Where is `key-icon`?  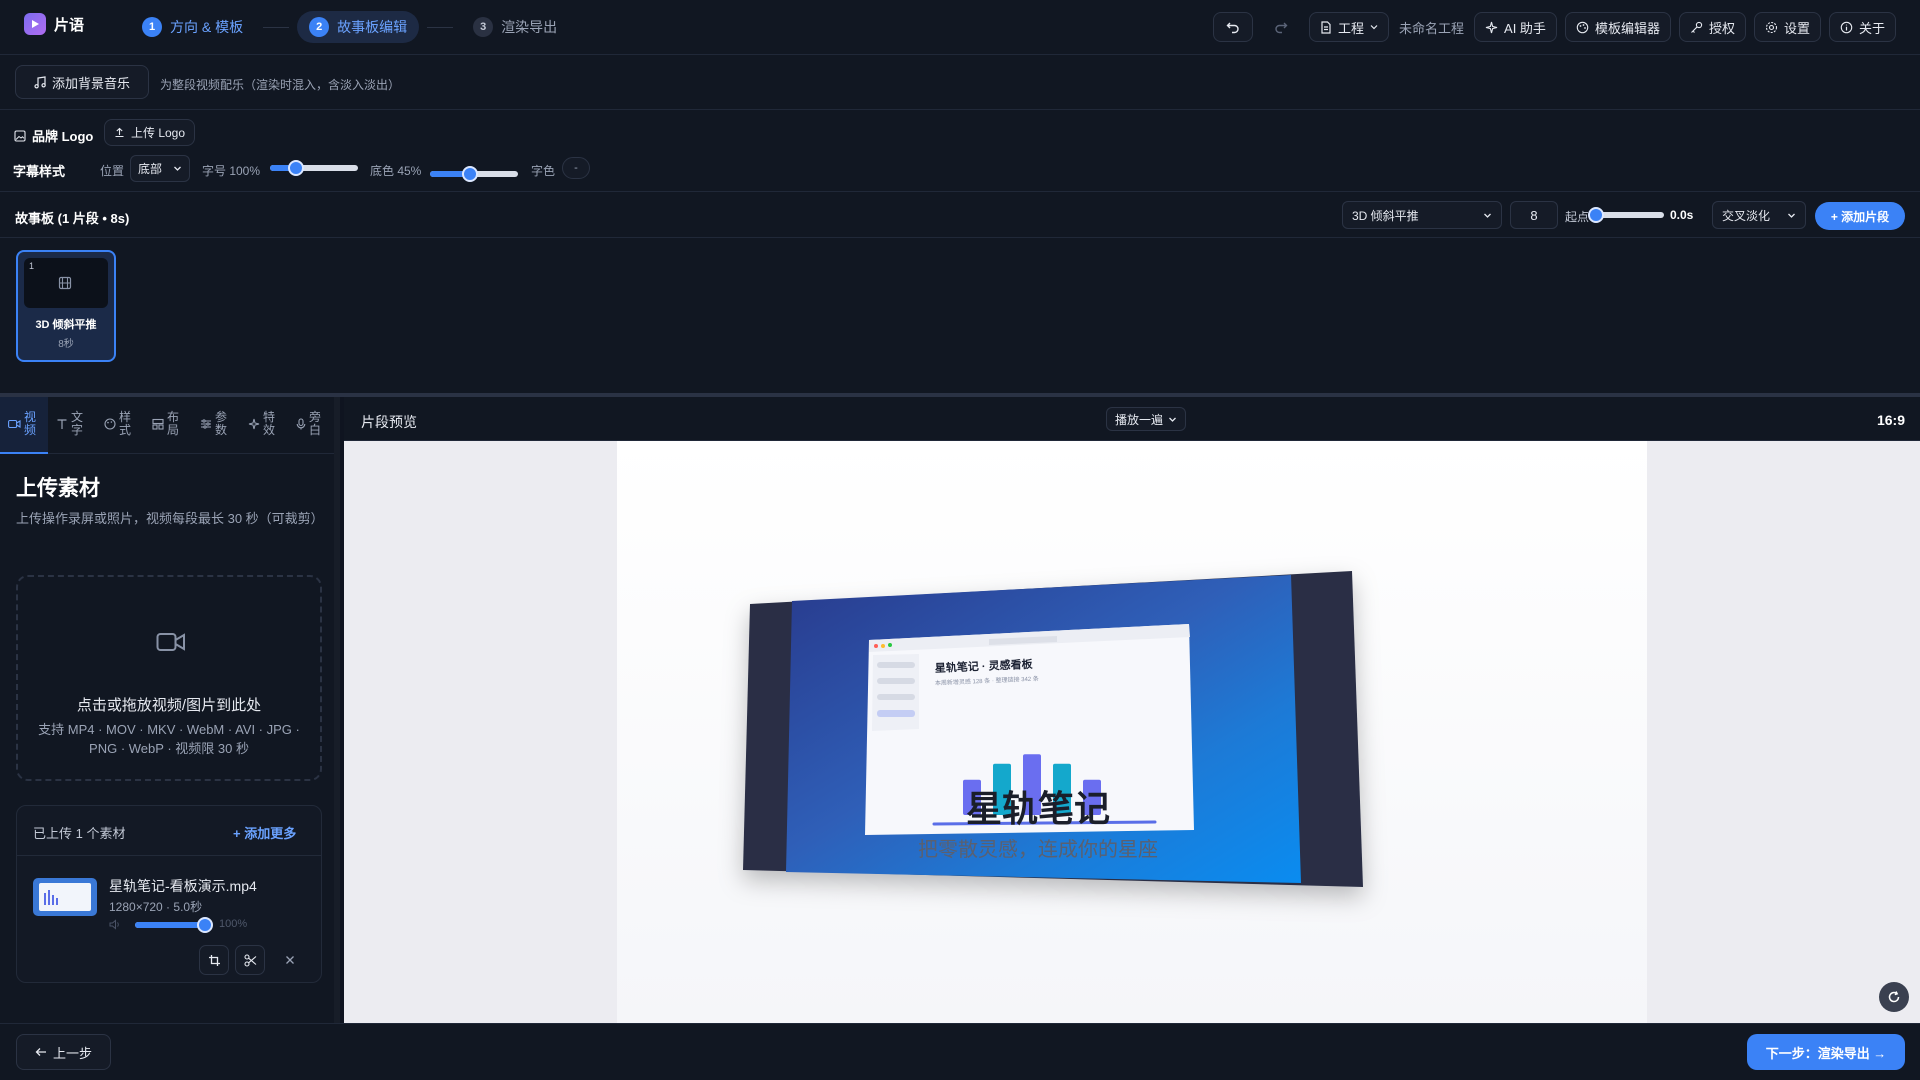
key-icon is located at coordinates (1696, 27).